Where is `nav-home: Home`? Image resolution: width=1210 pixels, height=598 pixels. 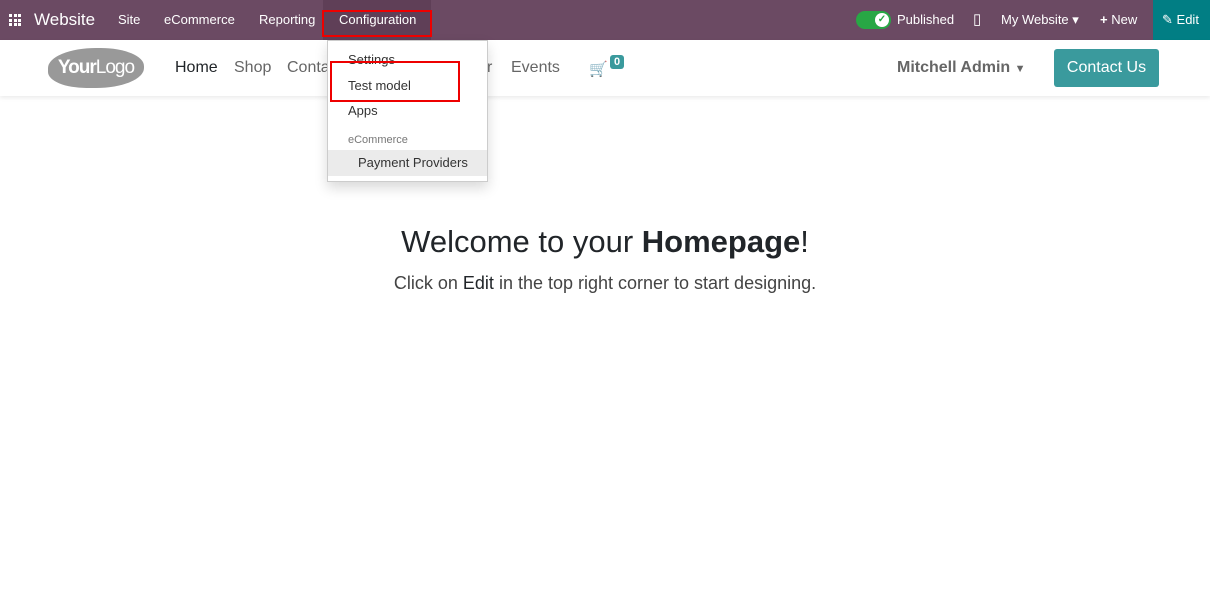 nav-home: Home is located at coordinates (196, 68).